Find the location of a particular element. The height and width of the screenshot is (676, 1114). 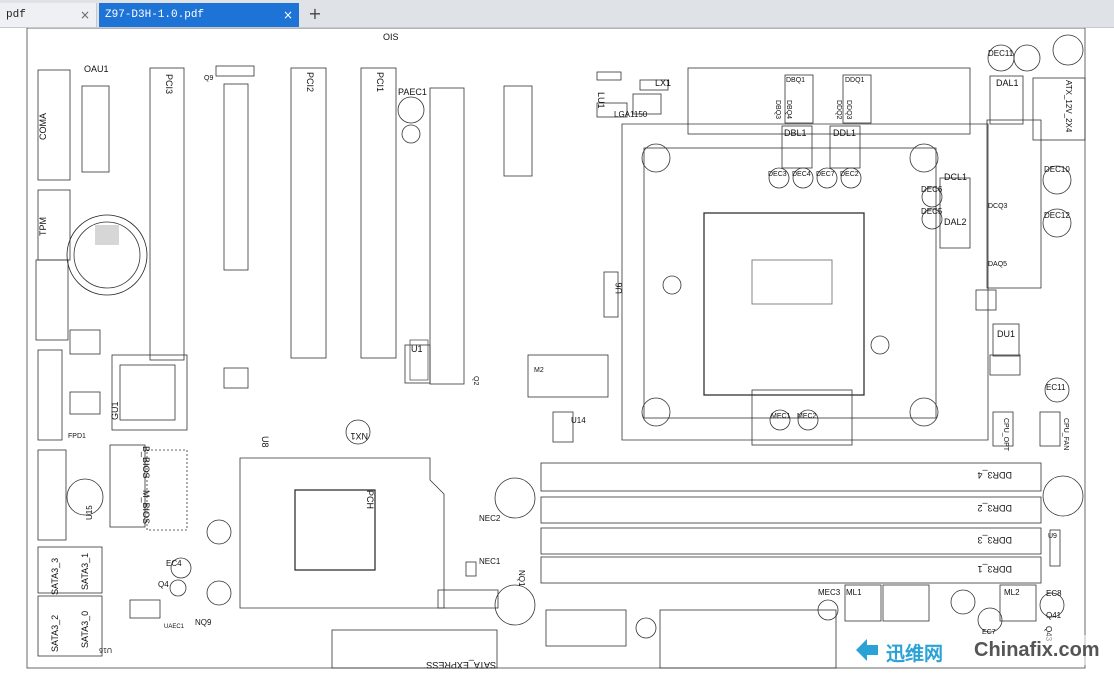

label-u6: U6 is located at coordinates (619, 288).